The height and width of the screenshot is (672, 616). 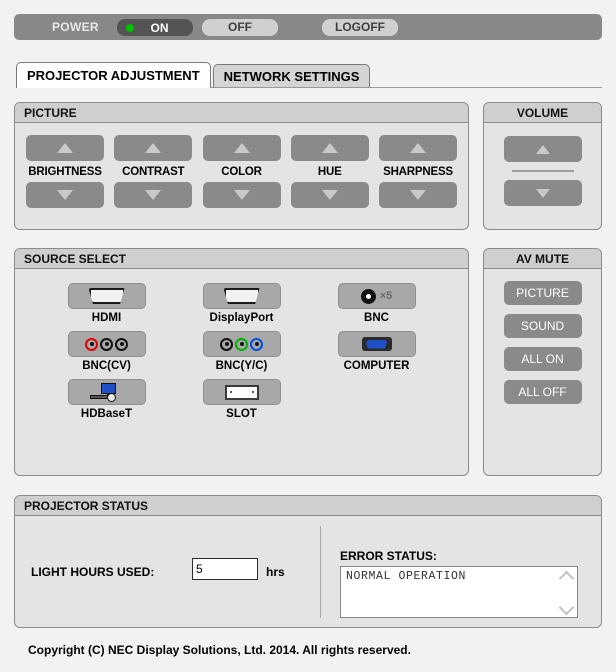 I want to click on source-button-computer, so click(x=376, y=344).